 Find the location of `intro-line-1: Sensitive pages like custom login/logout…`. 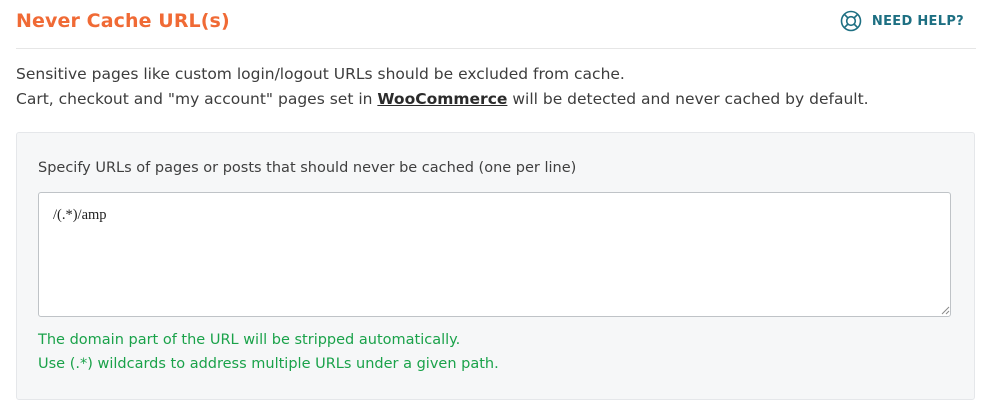

intro-line-1: Sensitive pages like custom login/logout… is located at coordinates (320, 74).